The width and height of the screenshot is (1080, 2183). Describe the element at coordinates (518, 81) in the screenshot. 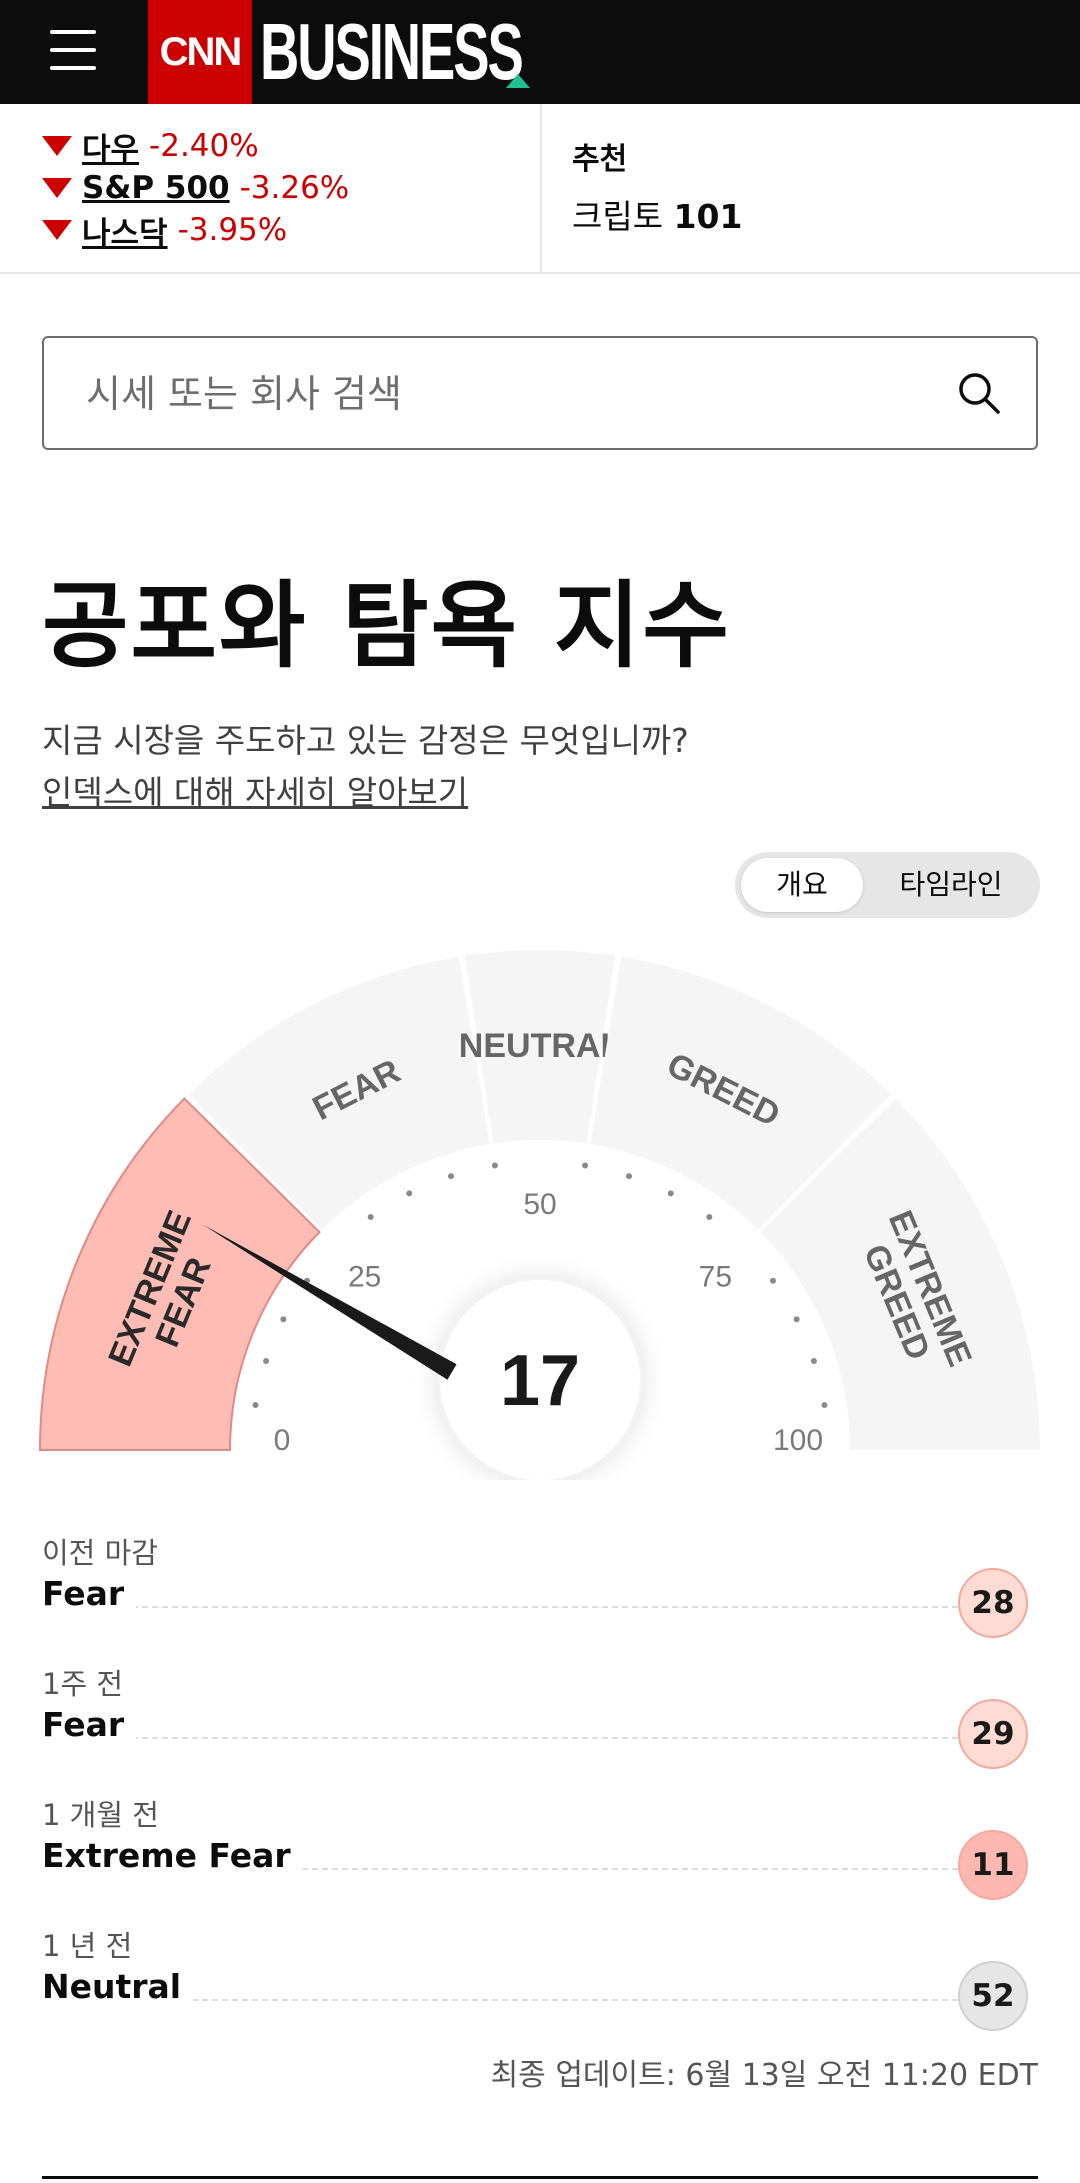

I see `logo-triangle-icon` at that location.